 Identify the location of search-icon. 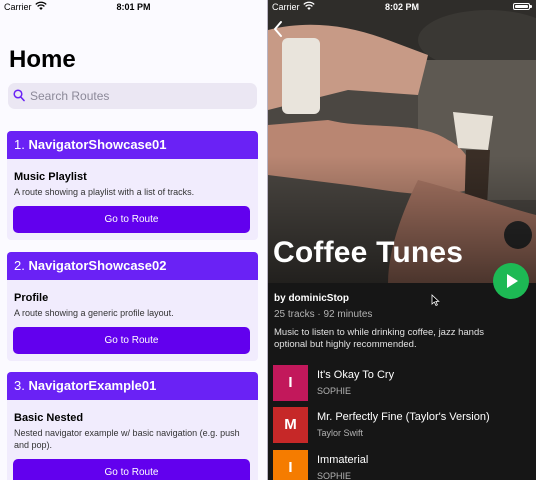
(19, 98).